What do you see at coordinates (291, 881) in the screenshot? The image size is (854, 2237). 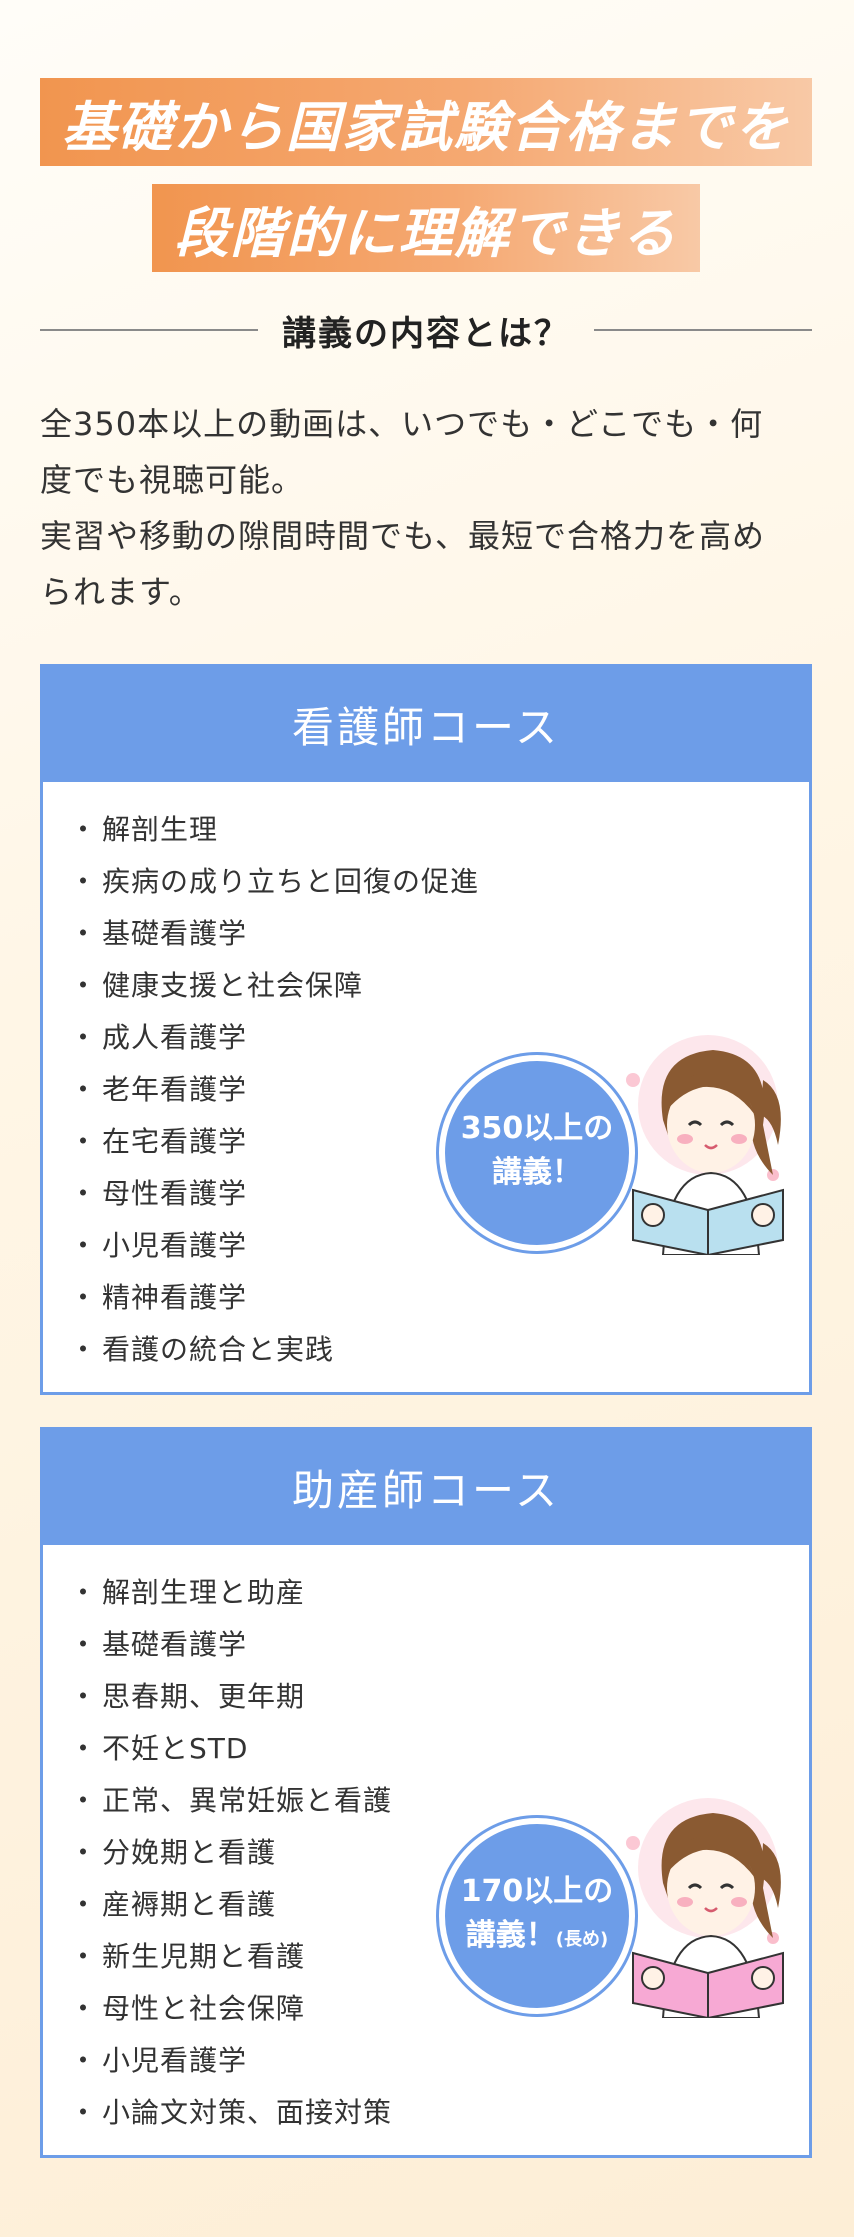 I see `list-item-label: 疾病の成り立ちと回復の促進` at bounding box center [291, 881].